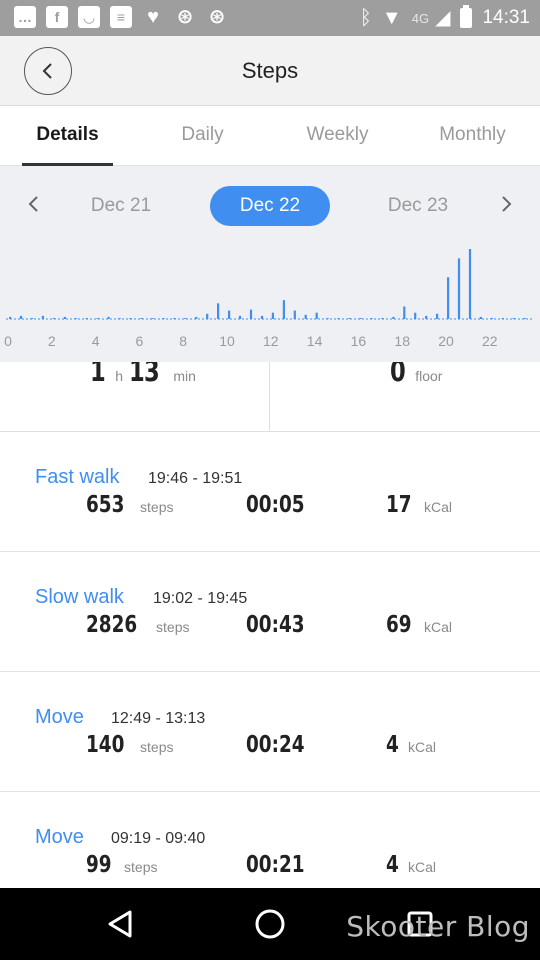 The image size is (540, 960). What do you see at coordinates (79, 597) in the screenshot?
I see `activity-type: Slow walk` at bounding box center [79, 597].